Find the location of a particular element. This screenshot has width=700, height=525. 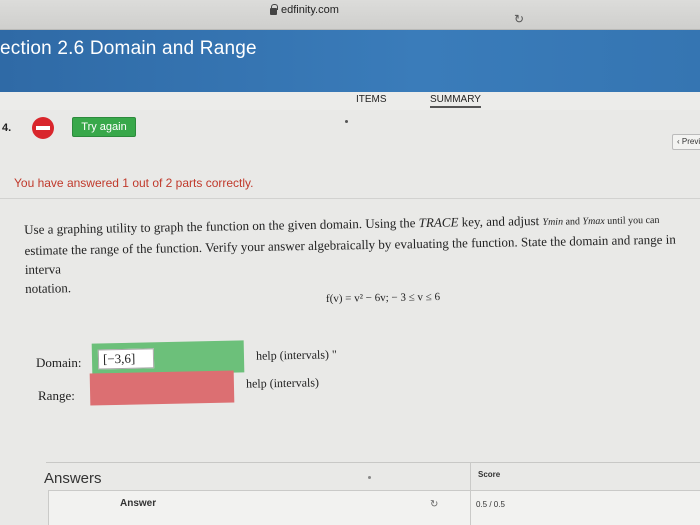

page-title: ection 2.6 Domain and Range is located at coordinates (128, 48).